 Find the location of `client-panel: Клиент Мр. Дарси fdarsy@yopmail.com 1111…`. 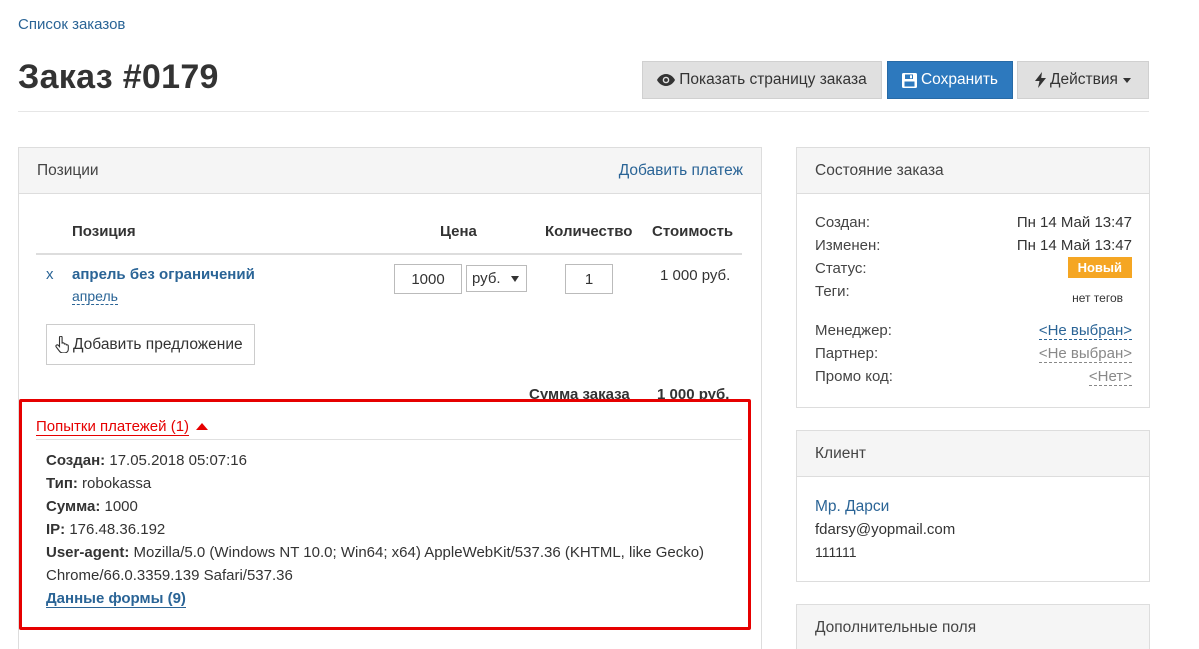

client-panel: Клиент Мр. Дарси fdarsy@yopmail.com 1111… is located at coordinates (973, 506).